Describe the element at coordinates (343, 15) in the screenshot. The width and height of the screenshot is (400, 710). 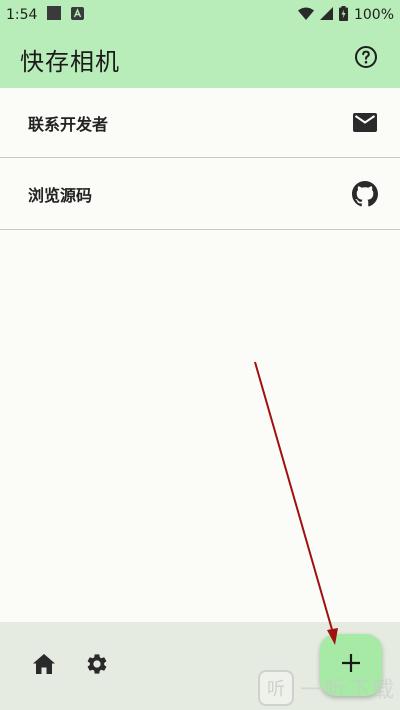
I see `battery-charging-icon` at that location.